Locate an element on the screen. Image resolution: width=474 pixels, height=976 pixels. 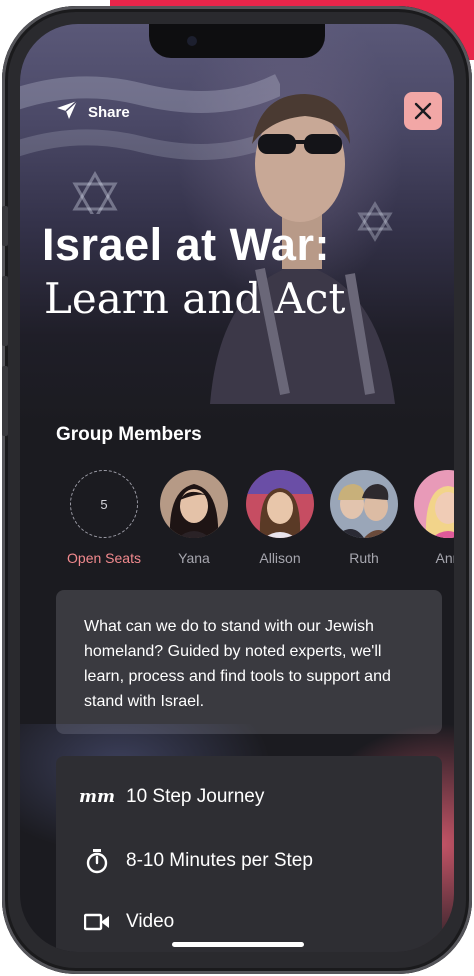
member-name: Allison is located at coordinates (280, 558).